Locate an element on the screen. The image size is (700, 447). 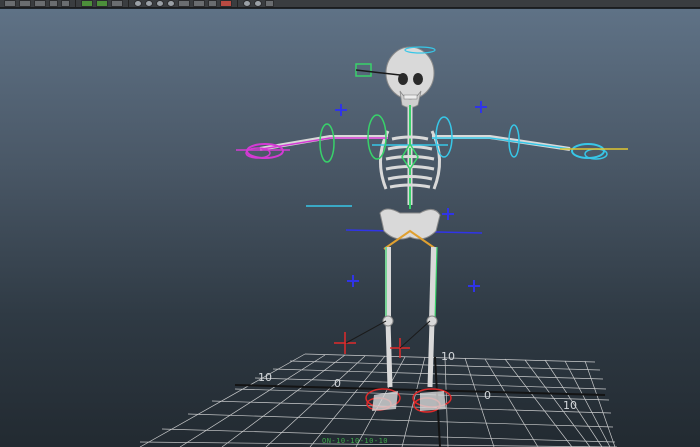
right-foot-bone is located at coordinates (433, 401).